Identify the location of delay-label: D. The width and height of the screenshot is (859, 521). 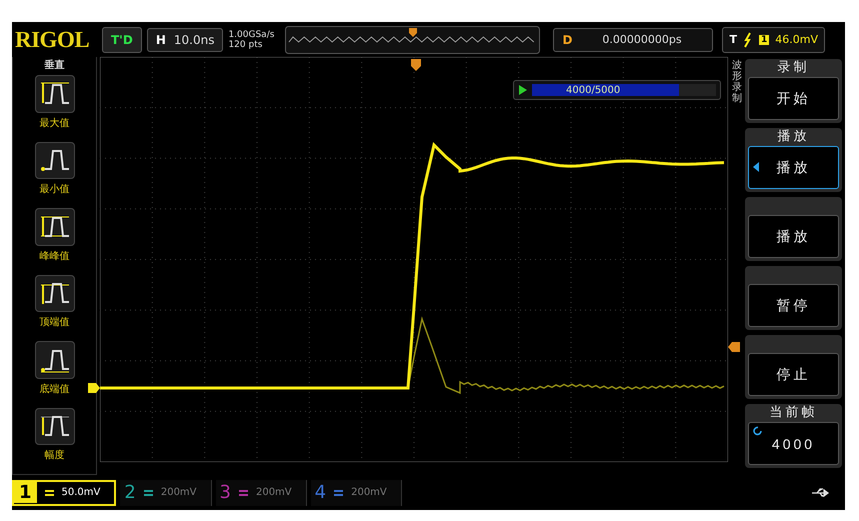
(567, 39).